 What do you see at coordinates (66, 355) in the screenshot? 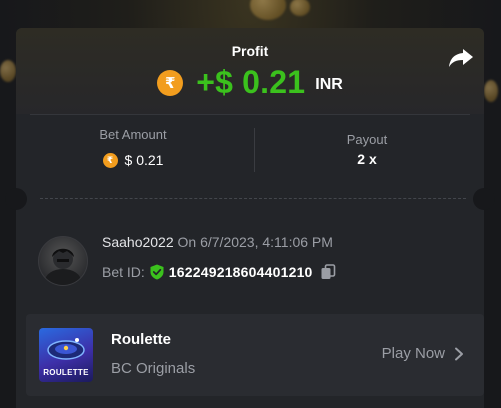
I see `roulette-thumbnail: ROULETTE` at bounding box center [66, 355].